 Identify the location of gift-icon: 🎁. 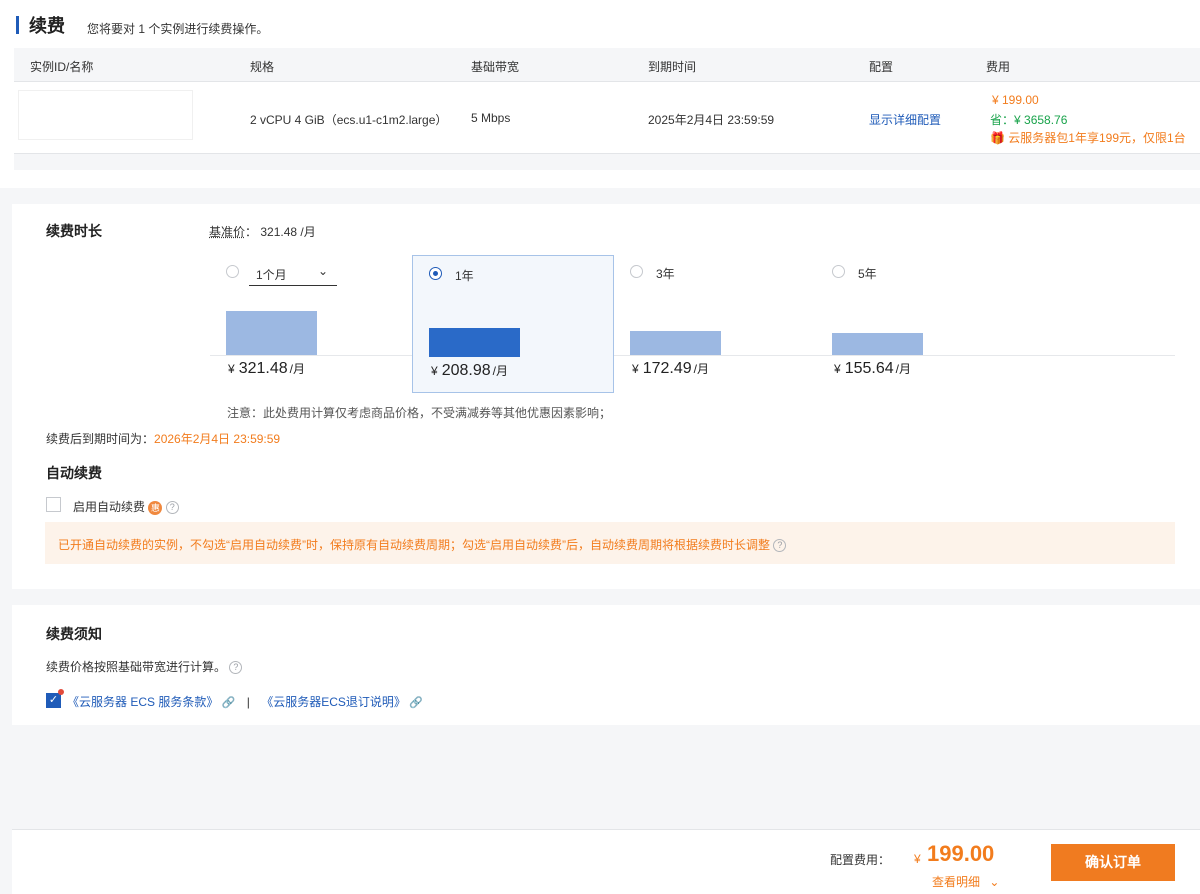
(997, 138).